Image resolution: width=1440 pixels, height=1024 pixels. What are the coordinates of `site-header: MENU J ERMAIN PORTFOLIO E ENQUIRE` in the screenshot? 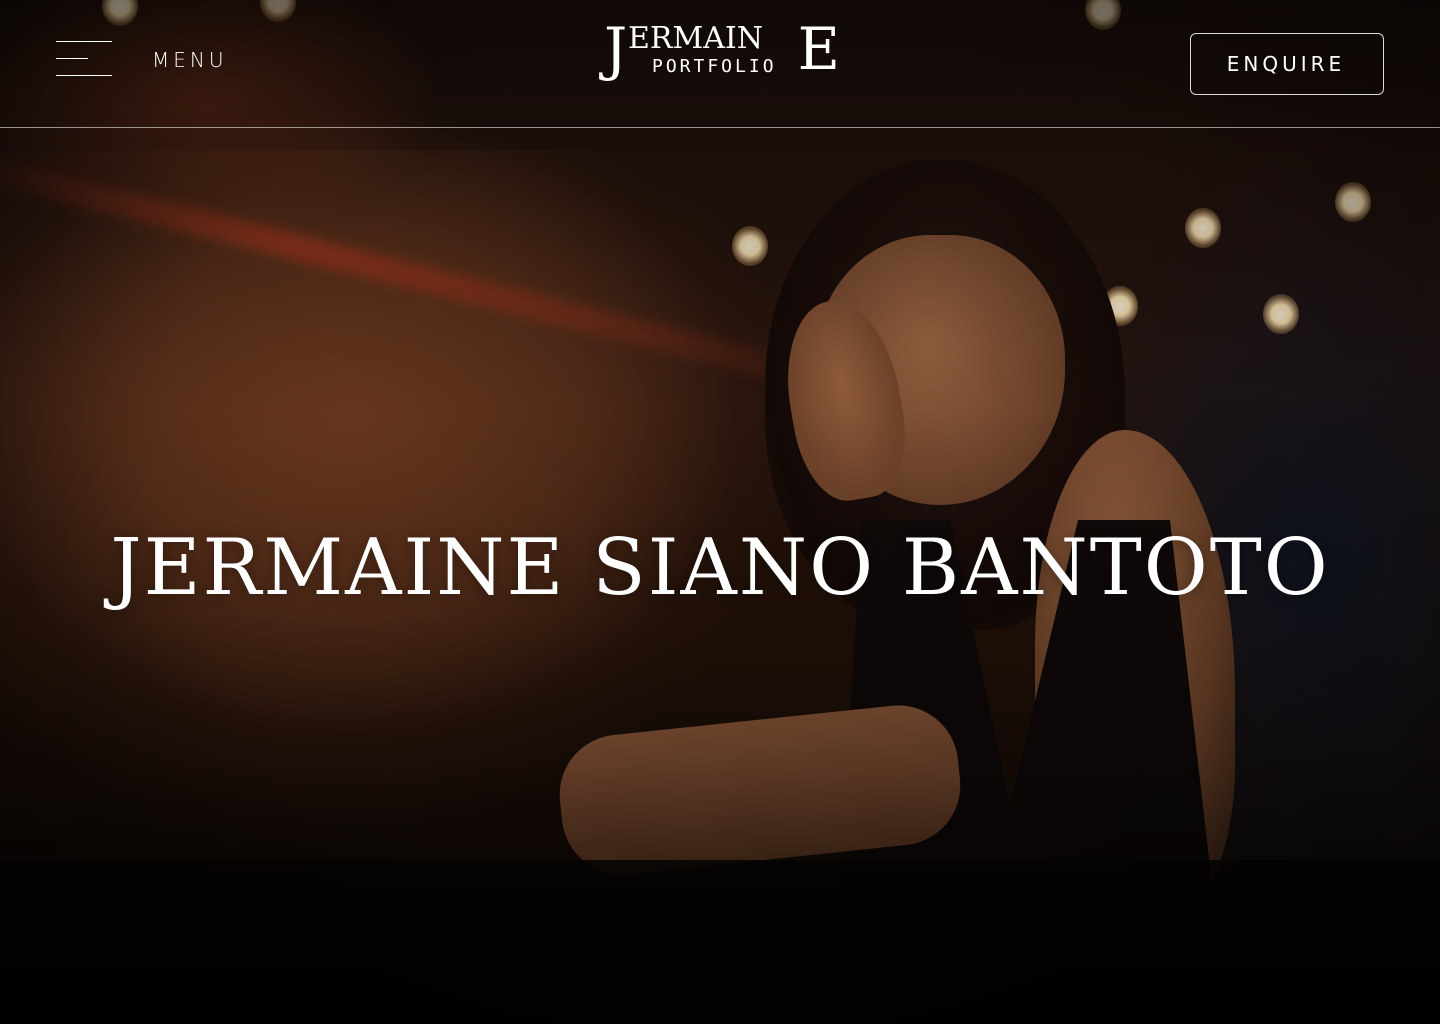 It's located at (720, 64).